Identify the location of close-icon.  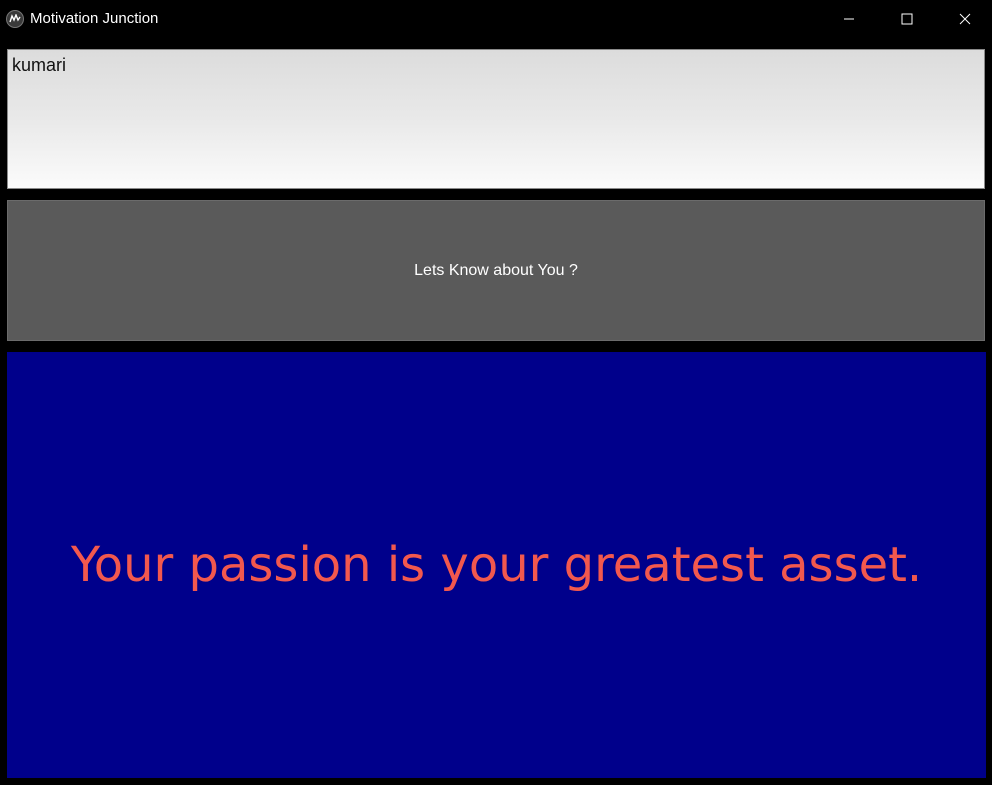
(965, 19).